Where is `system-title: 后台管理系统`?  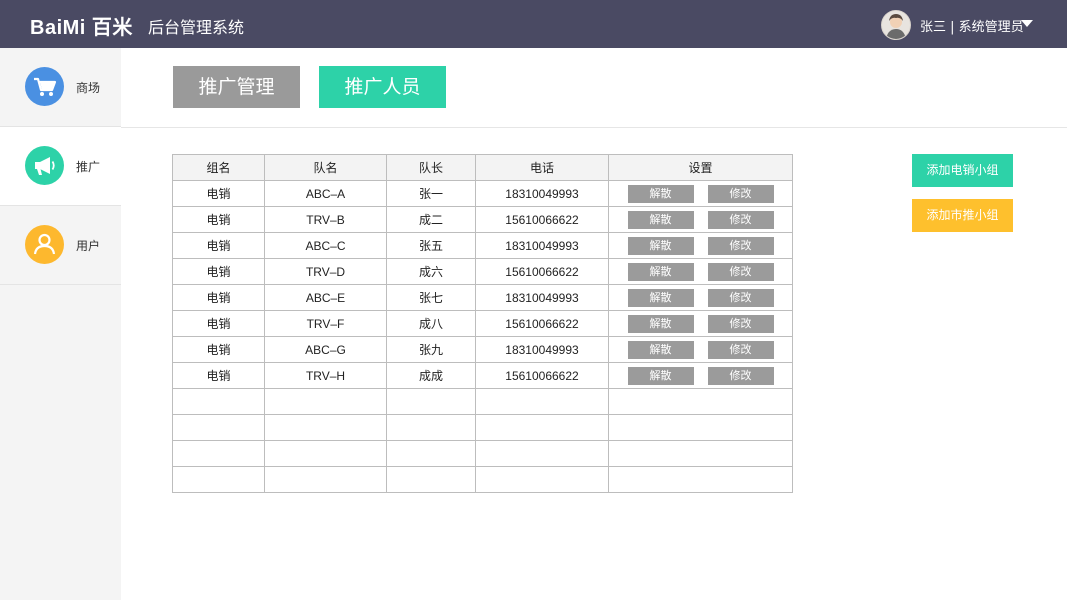
system-title: 后台管理系统 is located at coordinates (196, 27).